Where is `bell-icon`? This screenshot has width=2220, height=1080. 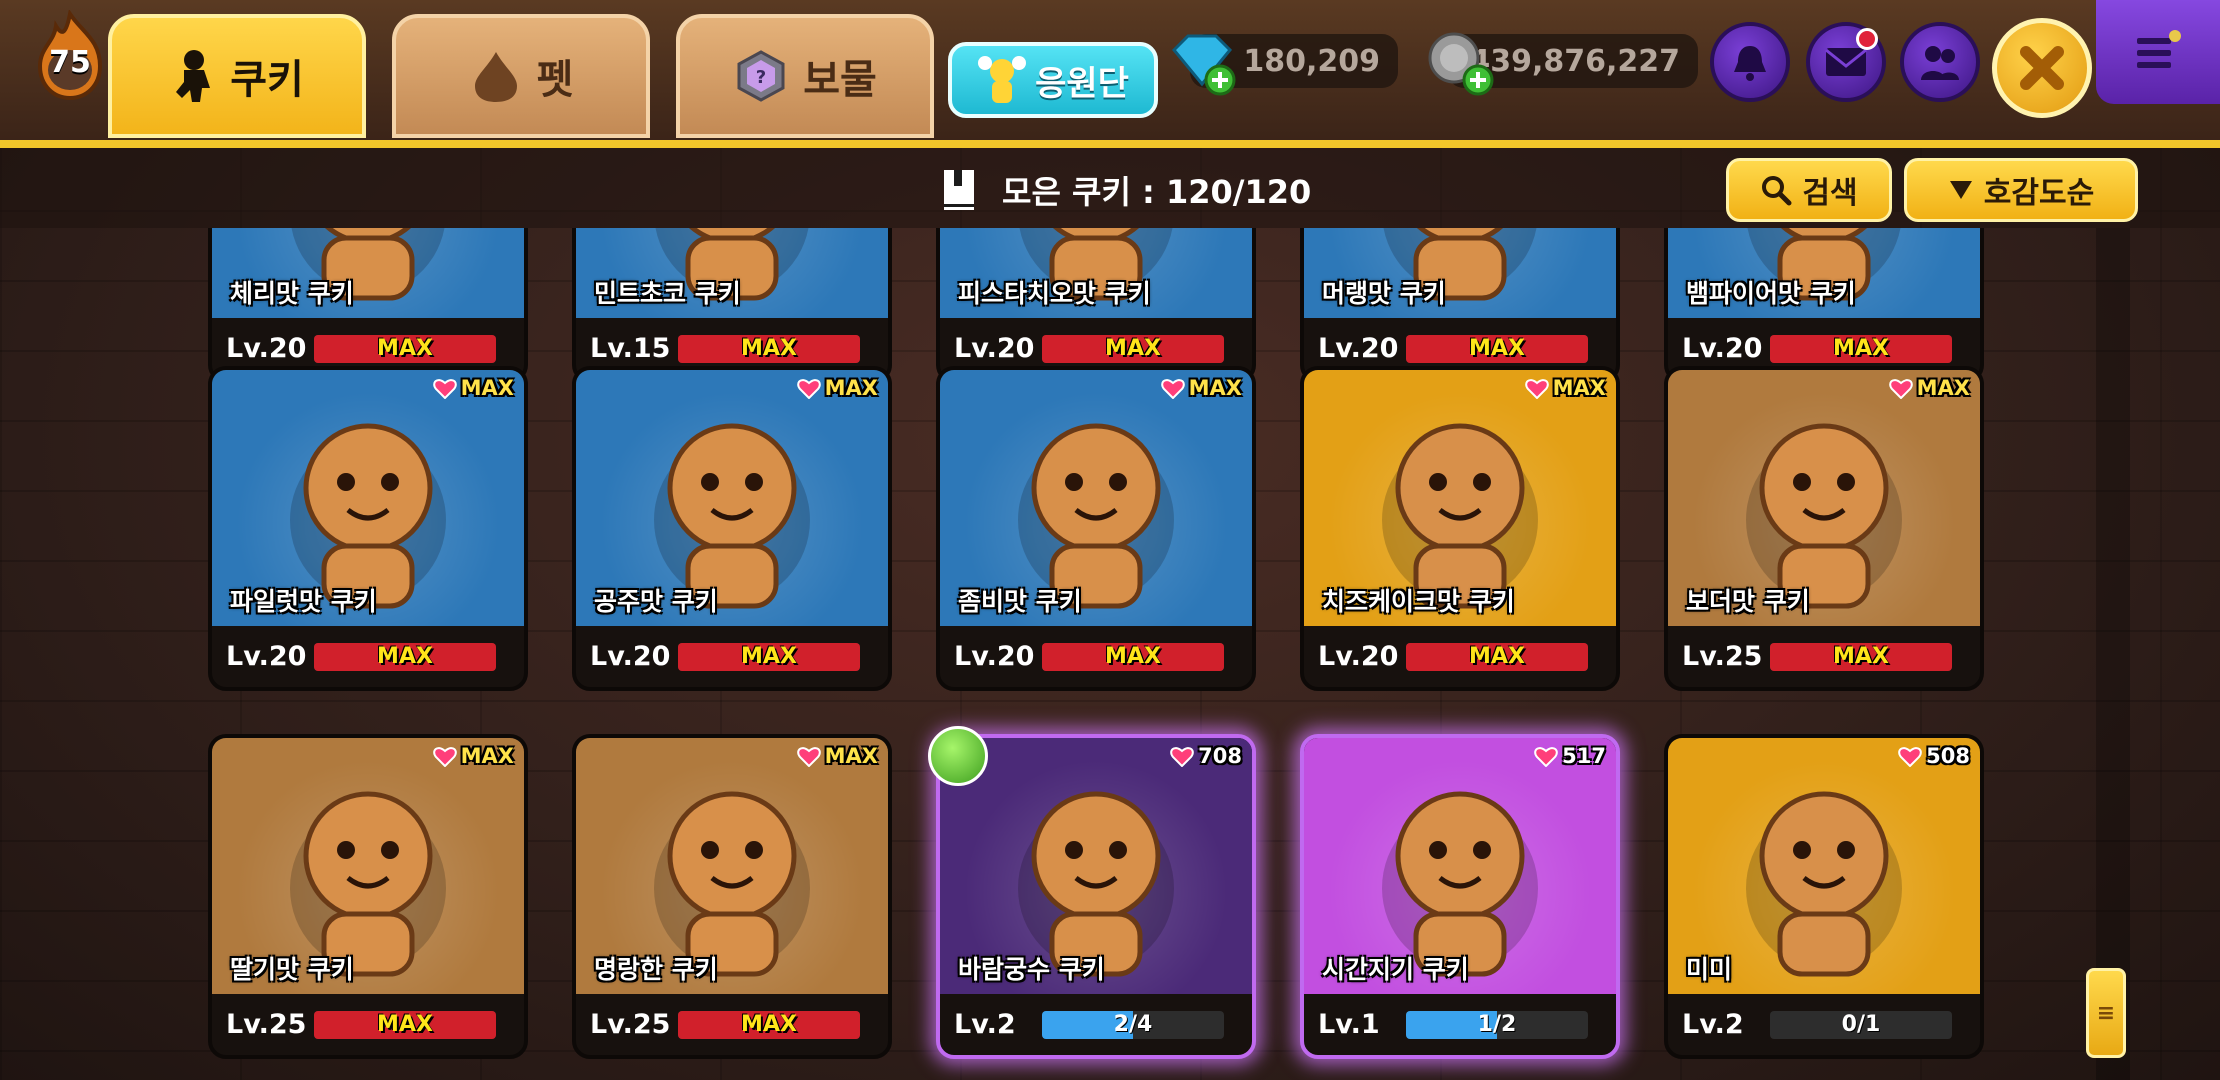
bell-icon is located at coordinates (1750, 63).